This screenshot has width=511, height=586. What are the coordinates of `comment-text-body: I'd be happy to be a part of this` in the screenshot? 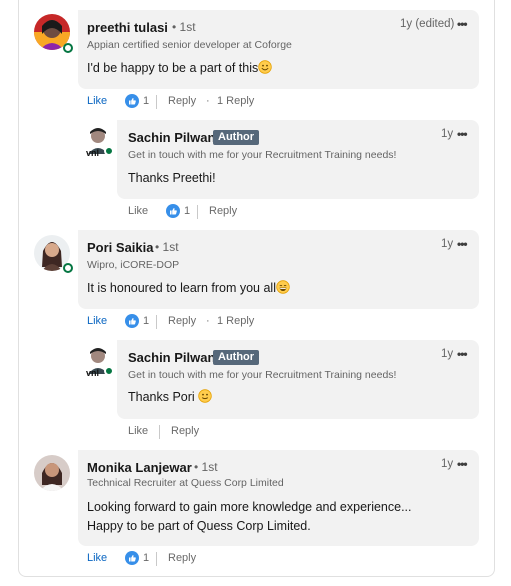 It's located at (173, 68).